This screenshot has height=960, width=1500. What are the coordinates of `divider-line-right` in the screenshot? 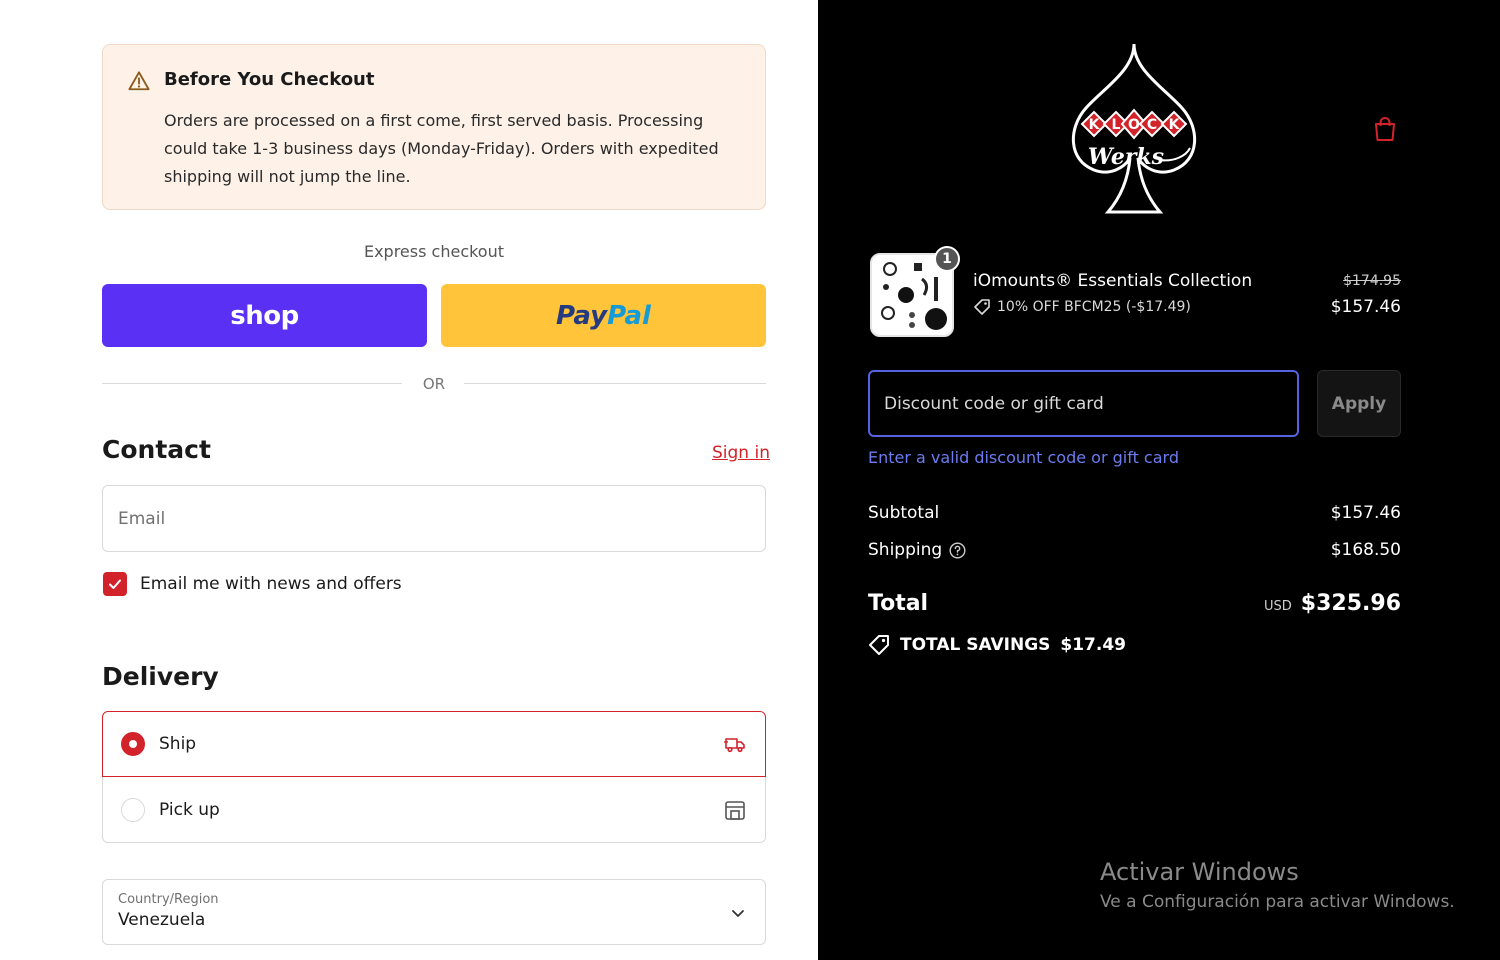 It's located at (615, 383).